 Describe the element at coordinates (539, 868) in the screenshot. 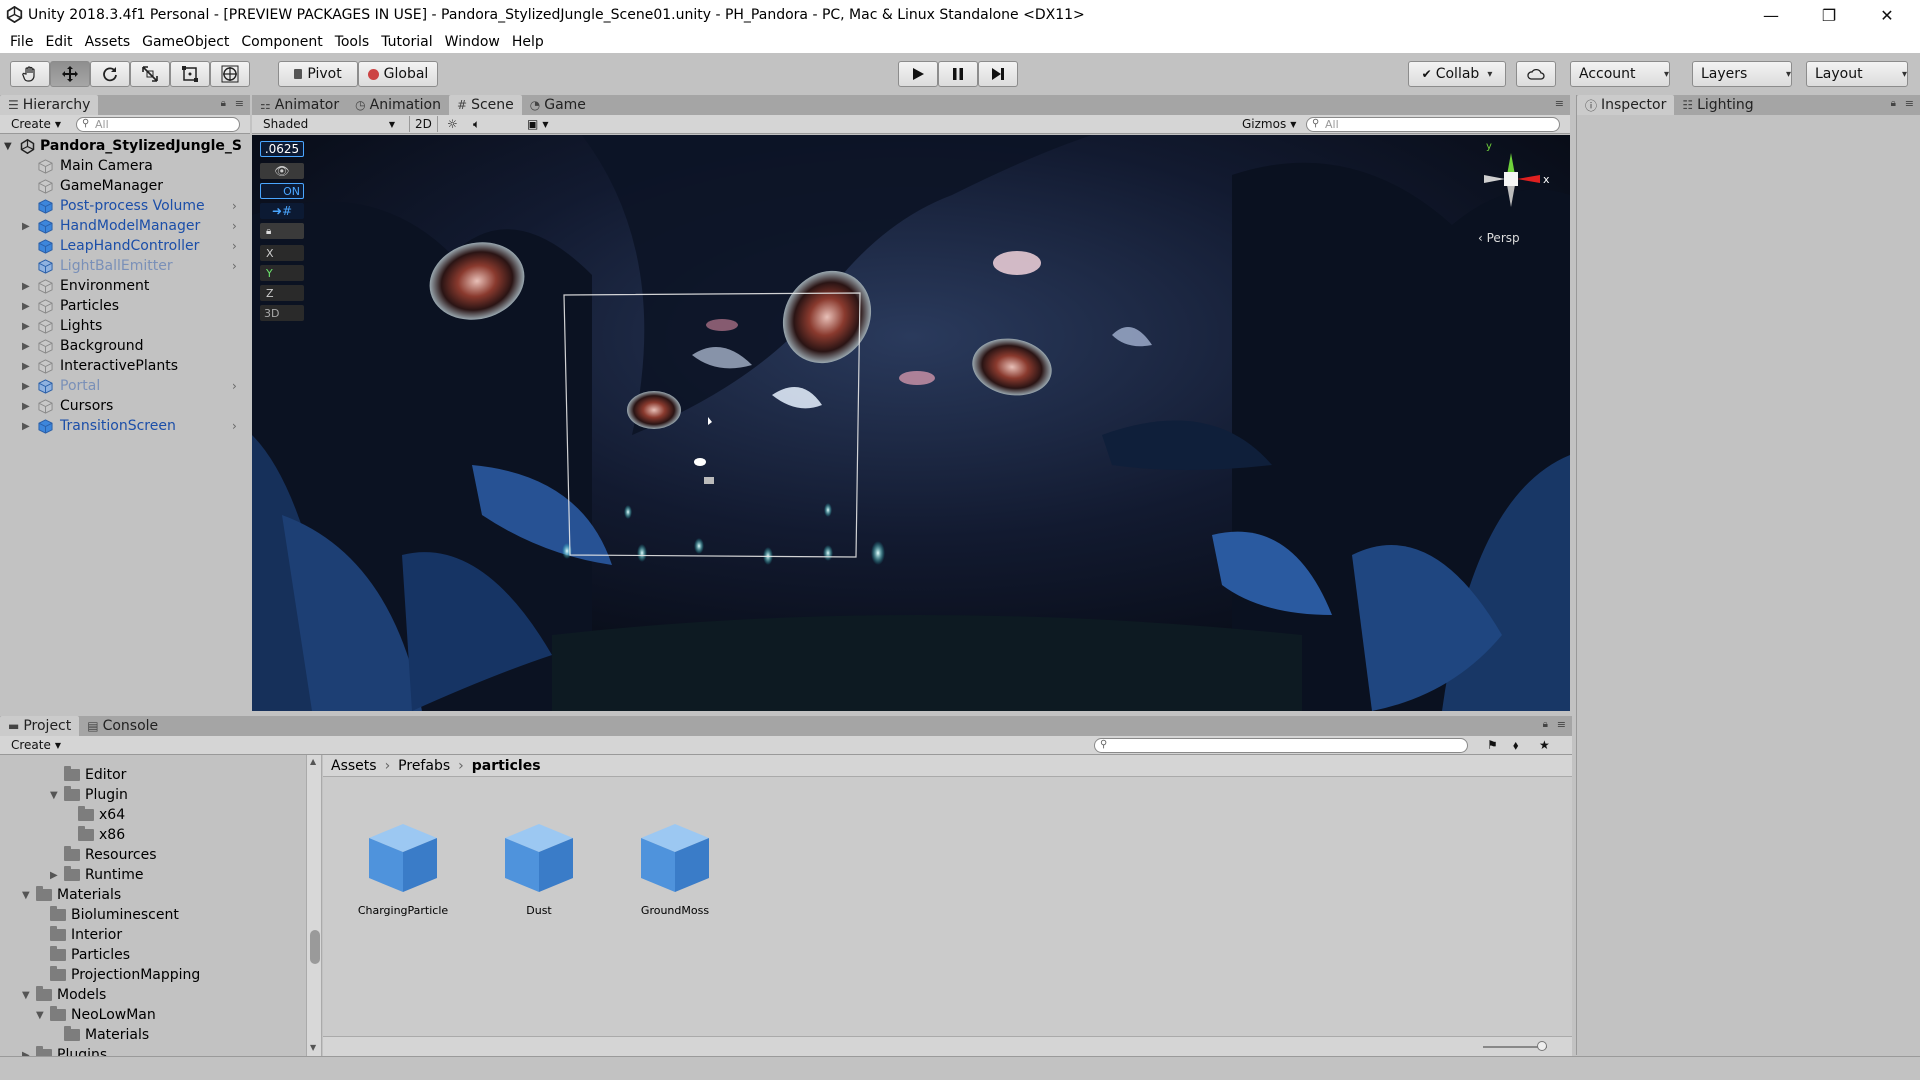

I see `asset-item: Dust` at that location.